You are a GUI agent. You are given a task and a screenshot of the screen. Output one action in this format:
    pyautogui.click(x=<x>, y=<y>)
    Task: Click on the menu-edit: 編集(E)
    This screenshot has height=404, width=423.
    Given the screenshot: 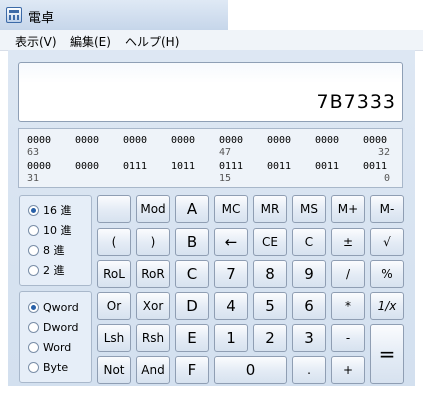 What is the action you would take?
    pyautogui.click(x=90, y=41)
    